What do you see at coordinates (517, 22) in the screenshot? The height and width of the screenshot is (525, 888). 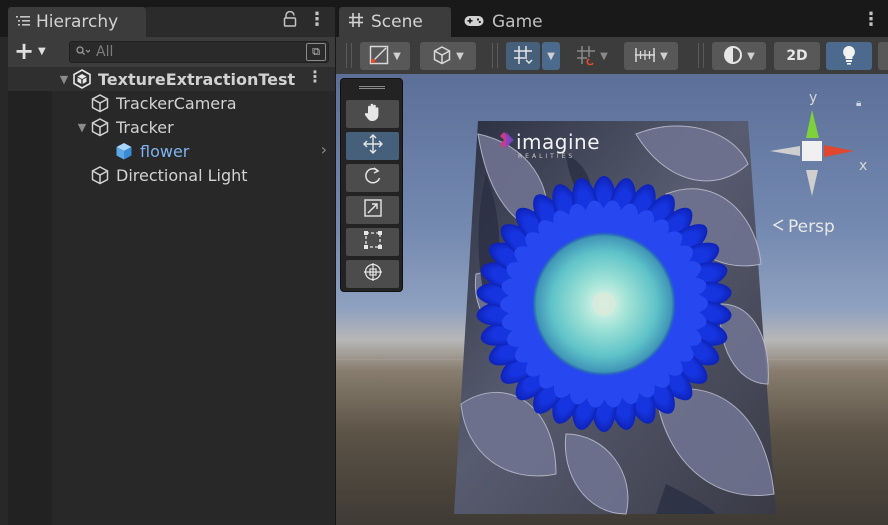 I see `tab-game-label: Game` at bounding box center [517, 22].